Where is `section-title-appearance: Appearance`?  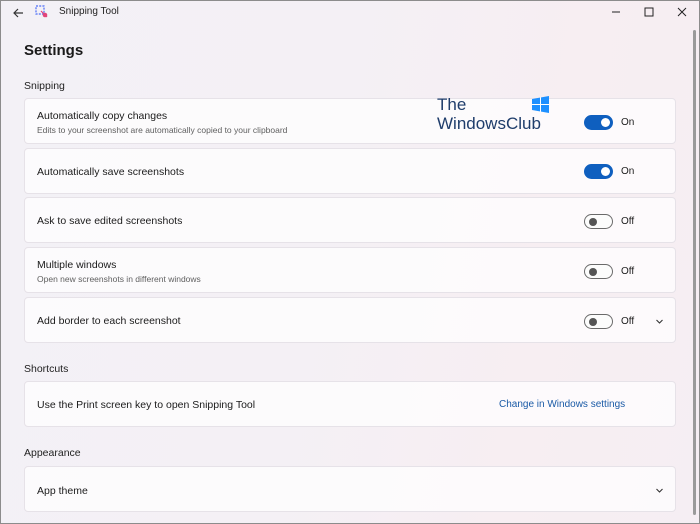
section-title-appearance: Appearance is located at coordinates (52, 453).